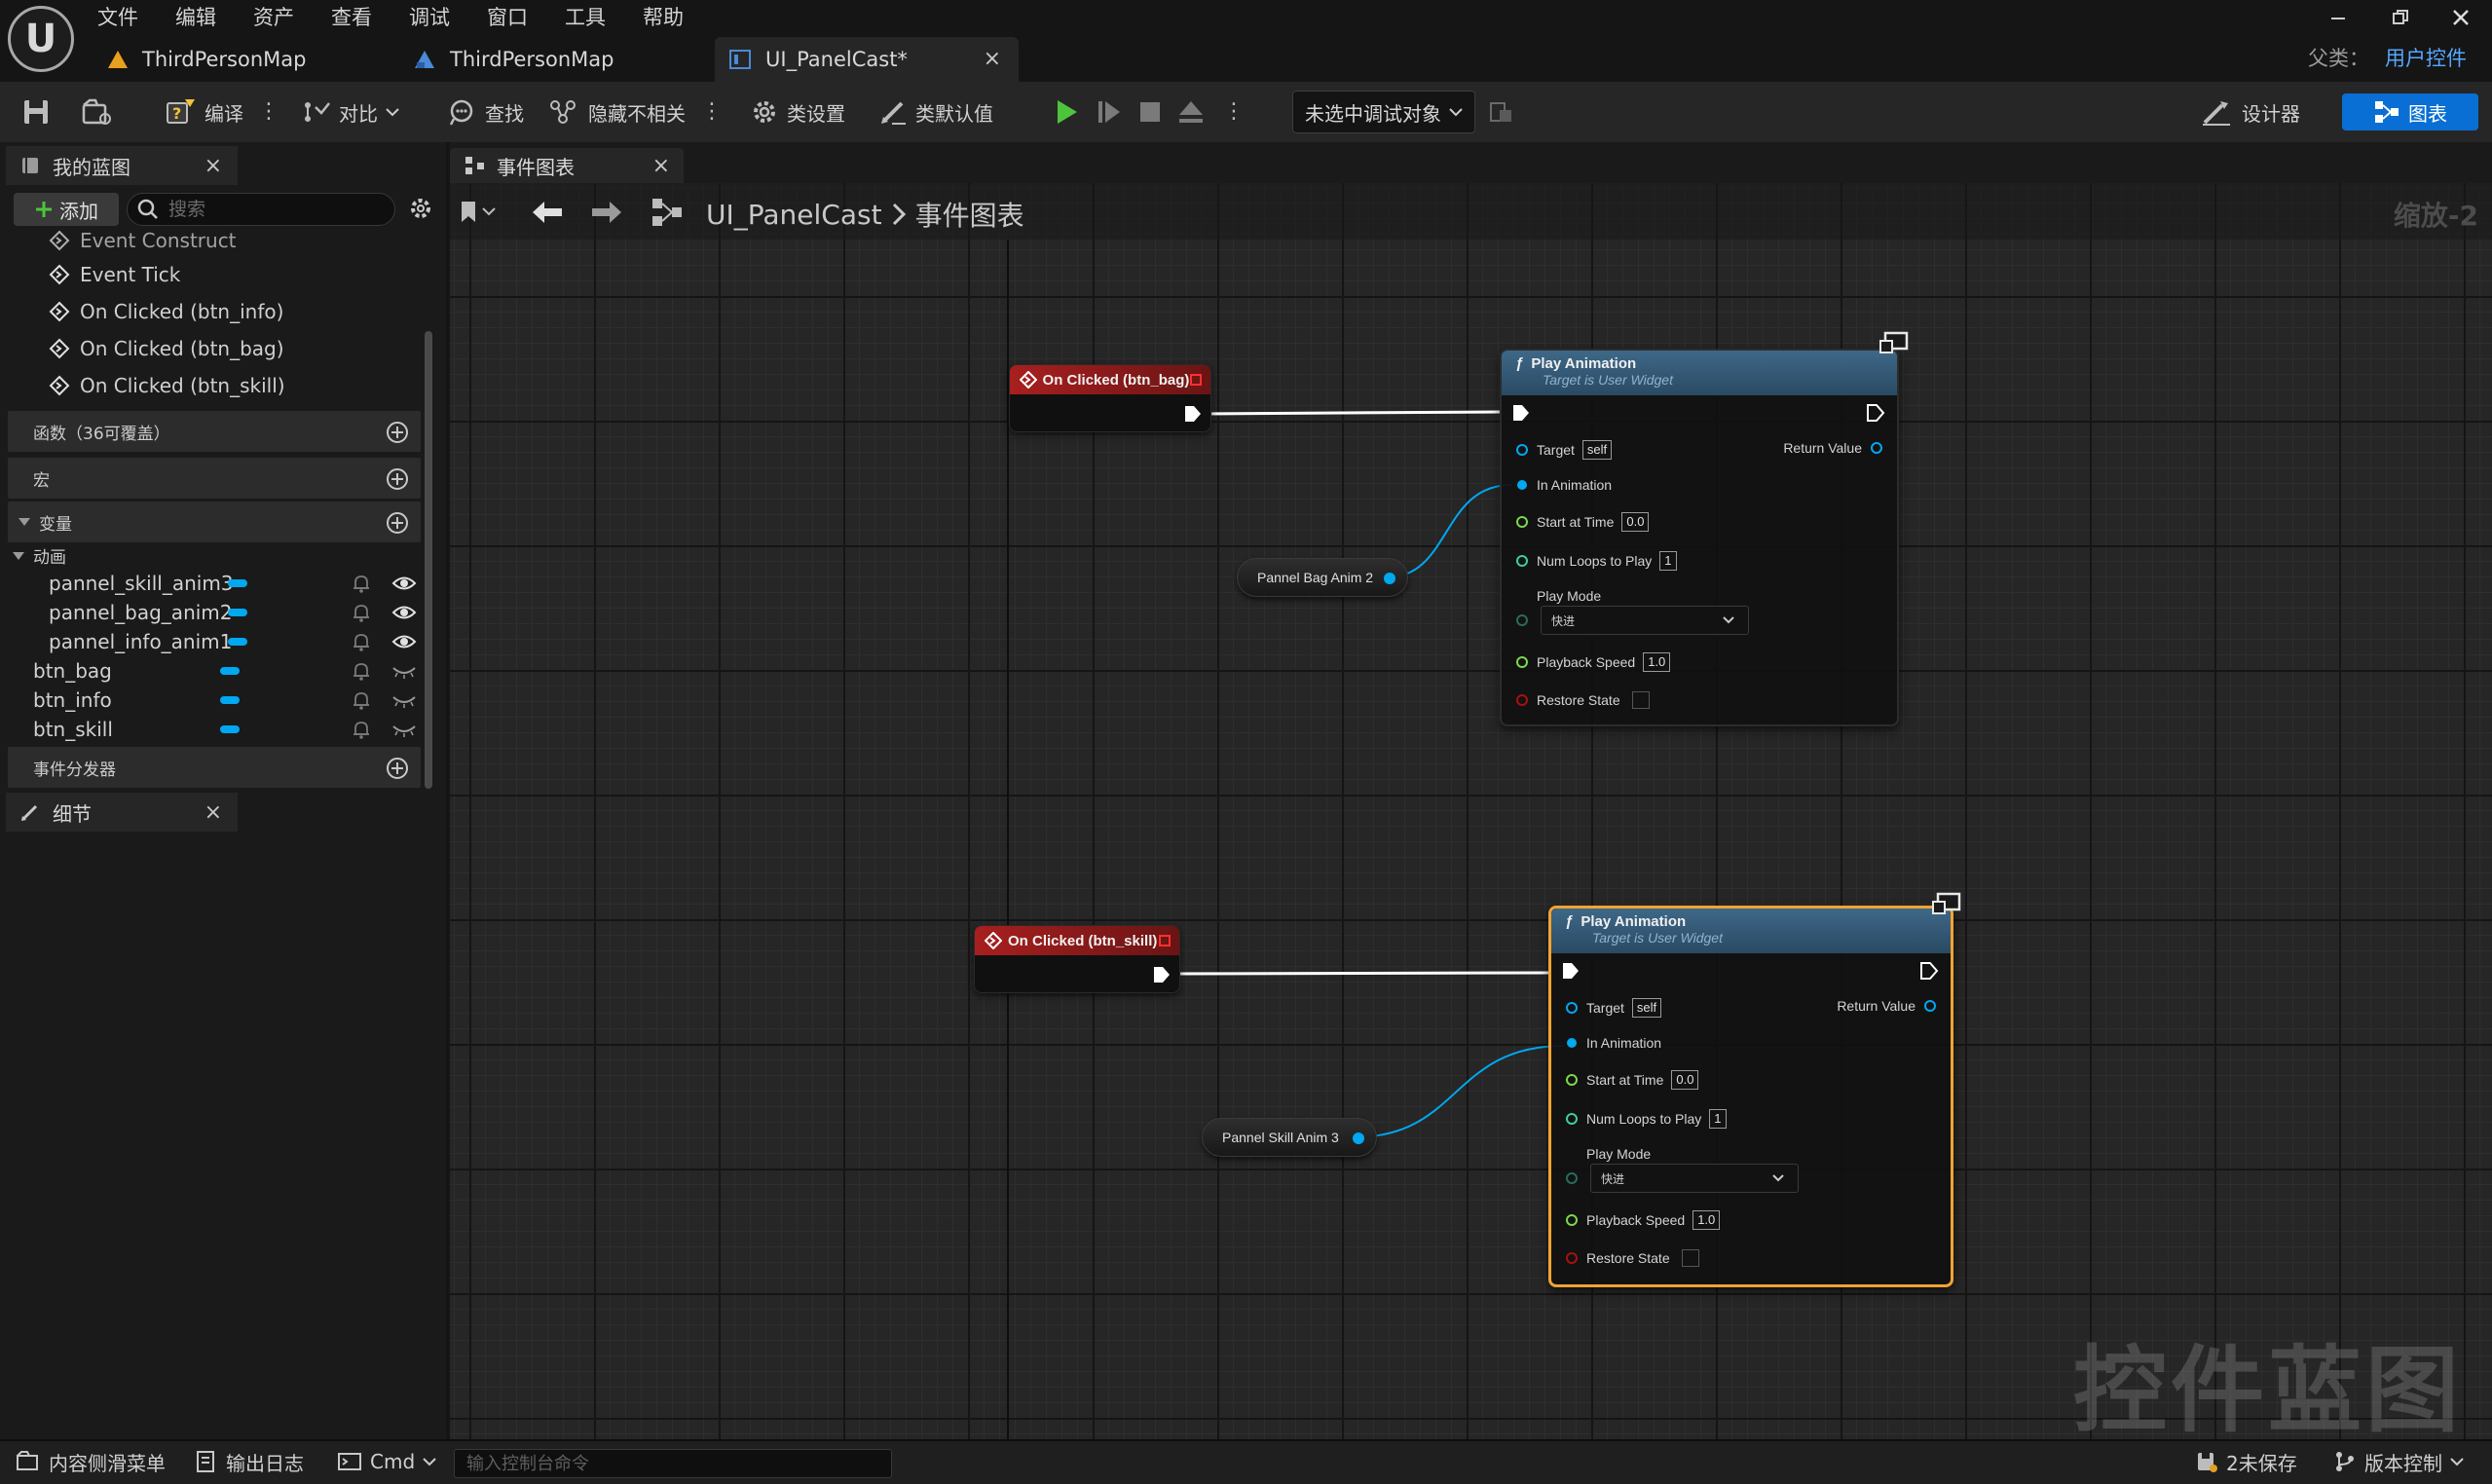 This screenshot has width=2492, height=1484. I want to click on event-node-title: On Clicked (btn_bag), so click(1116, 380).